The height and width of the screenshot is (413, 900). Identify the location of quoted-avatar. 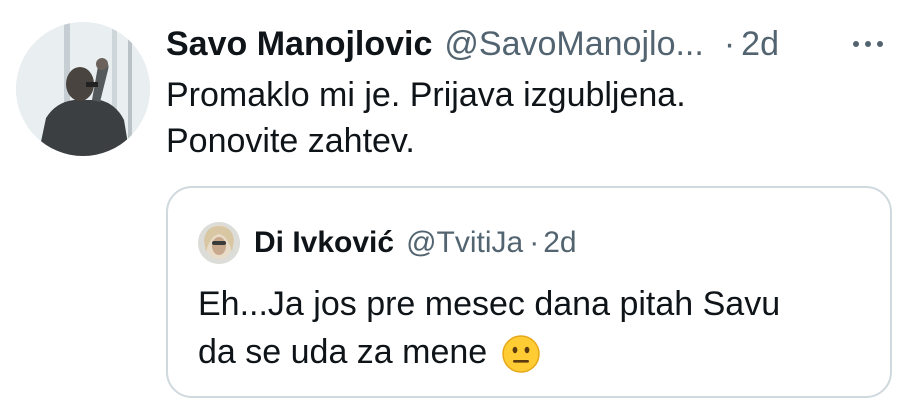
(219, 243).